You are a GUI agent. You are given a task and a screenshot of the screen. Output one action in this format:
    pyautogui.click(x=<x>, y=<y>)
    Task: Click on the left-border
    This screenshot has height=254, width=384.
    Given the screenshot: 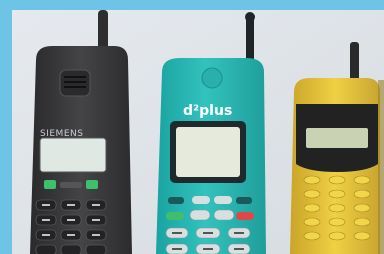 What is the action you would take?
    pyautogui.click(x=6, y=127)
    